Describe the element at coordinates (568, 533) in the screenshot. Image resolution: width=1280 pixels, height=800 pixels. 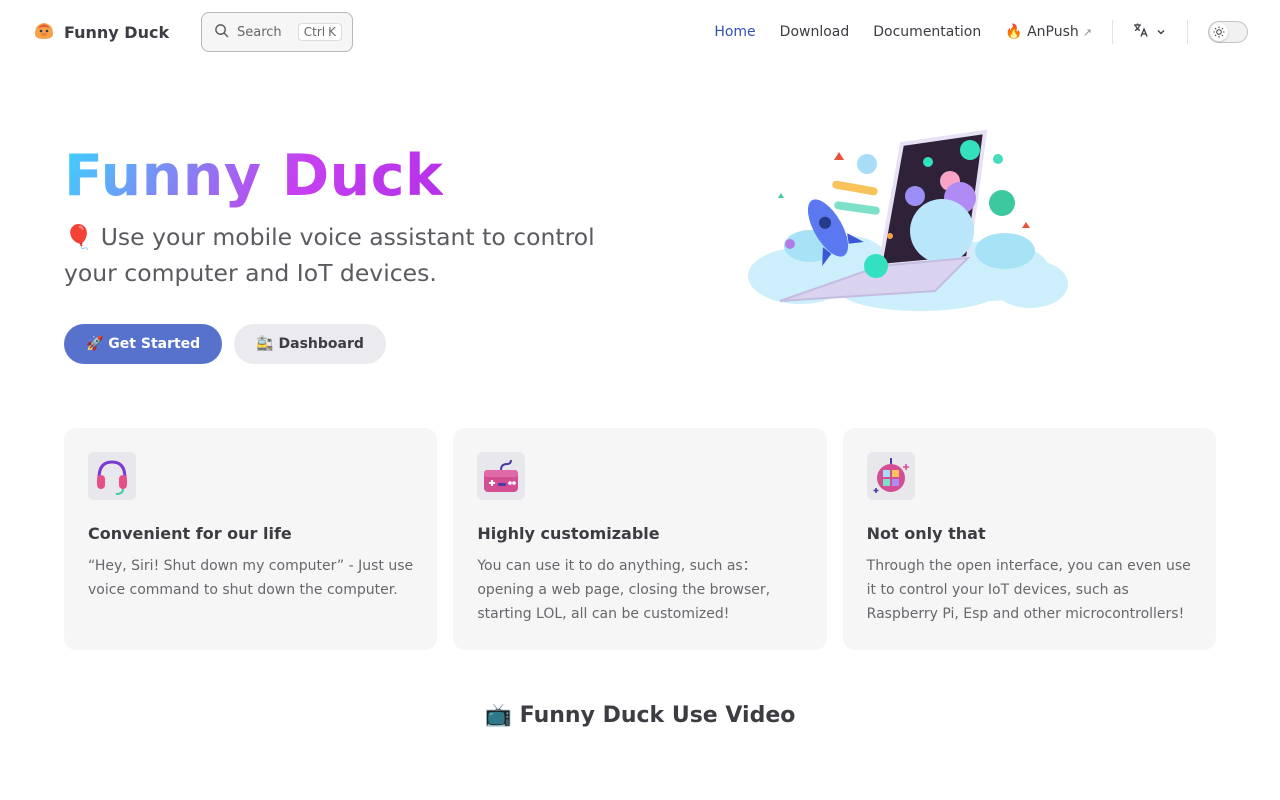
I see `feature-title: Highly customizable` at that location.